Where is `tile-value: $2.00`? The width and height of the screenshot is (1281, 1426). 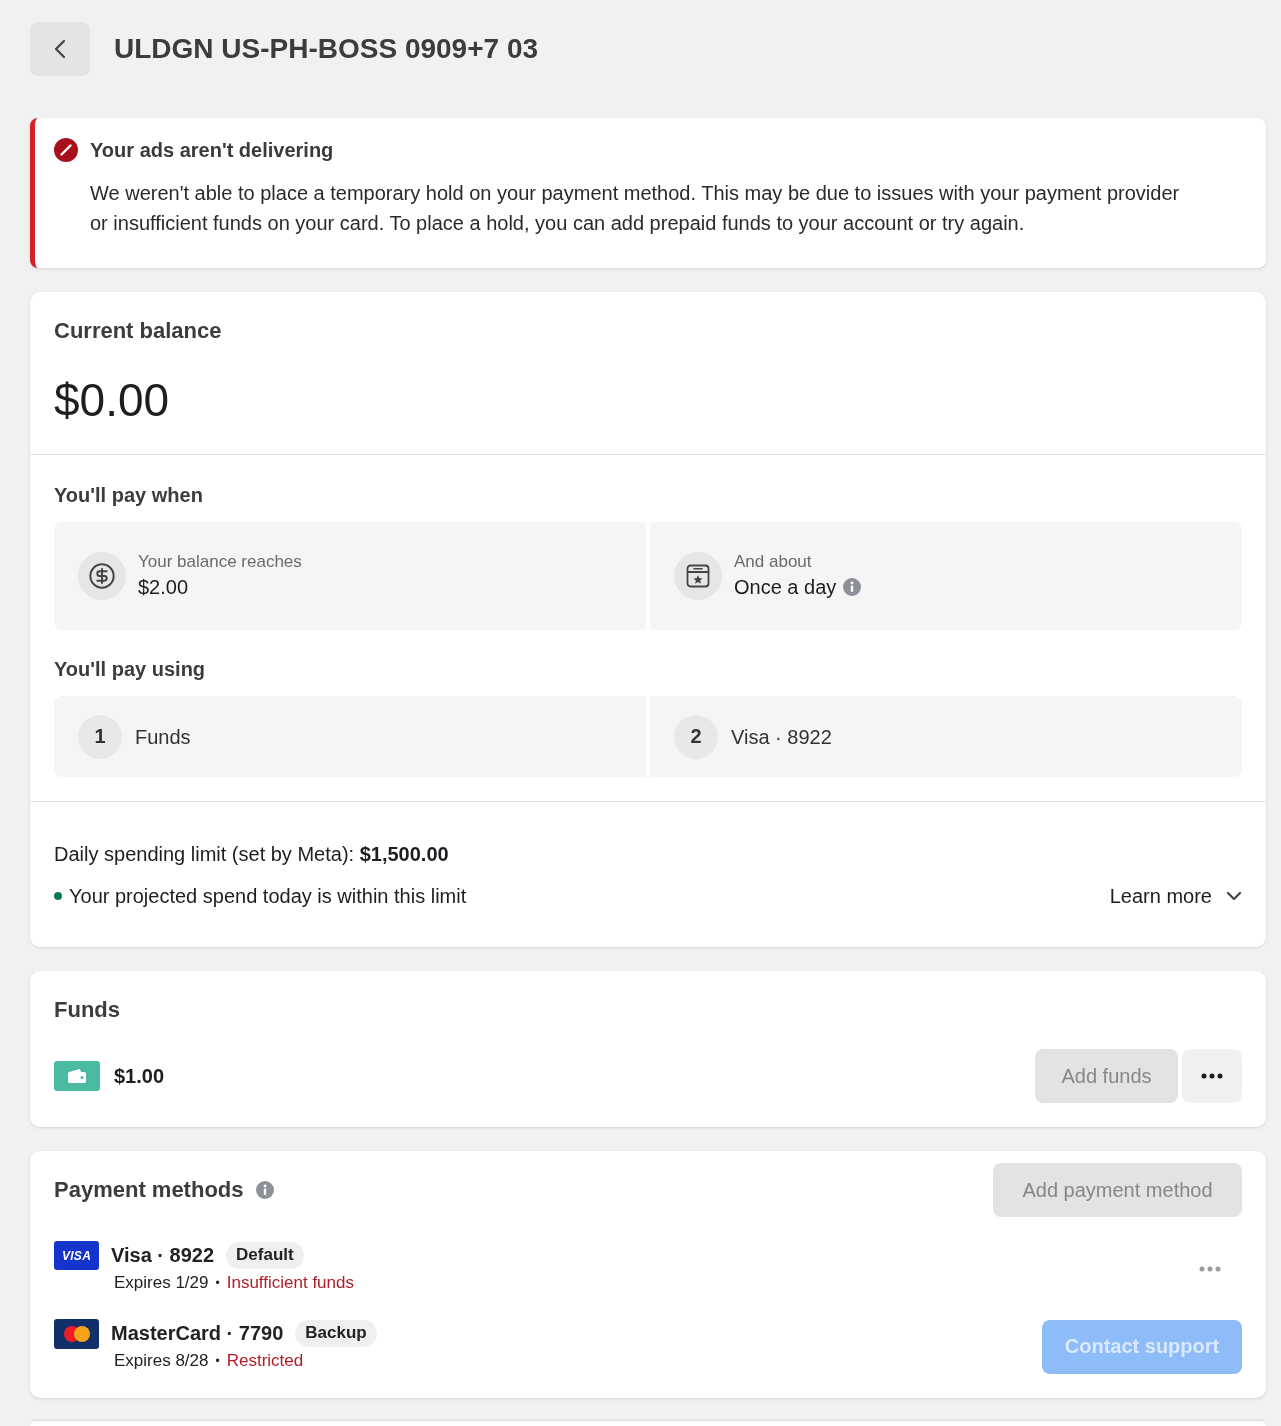
tile-value: $2.00 is located at coordinates (163, 587).